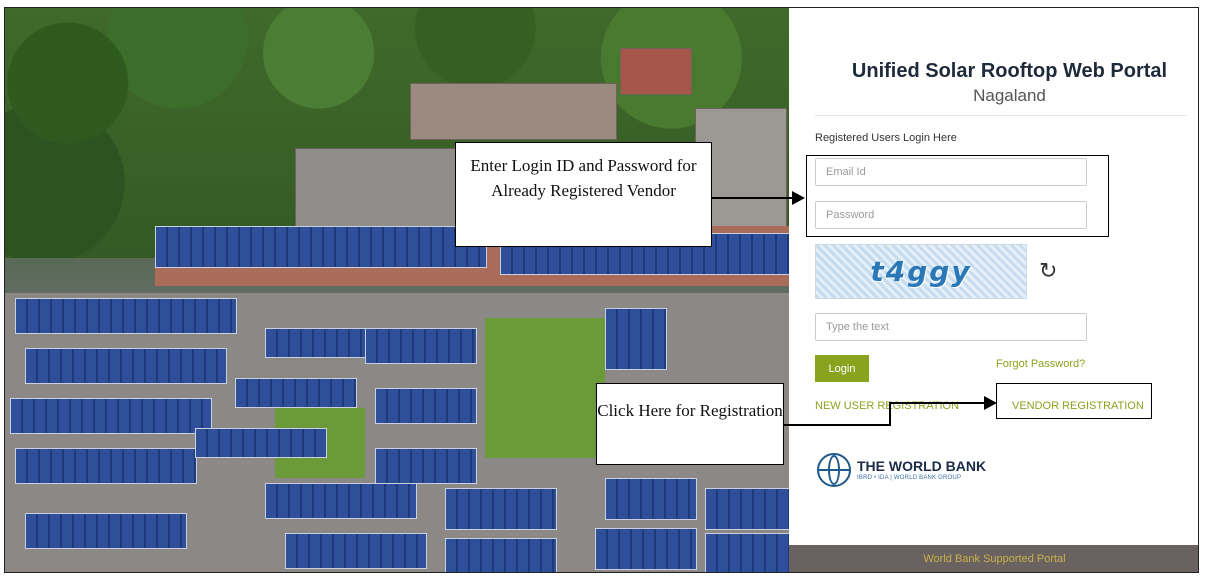  I want to click on registration-instruction-note: Click Here for Registration, so click(690, 424).